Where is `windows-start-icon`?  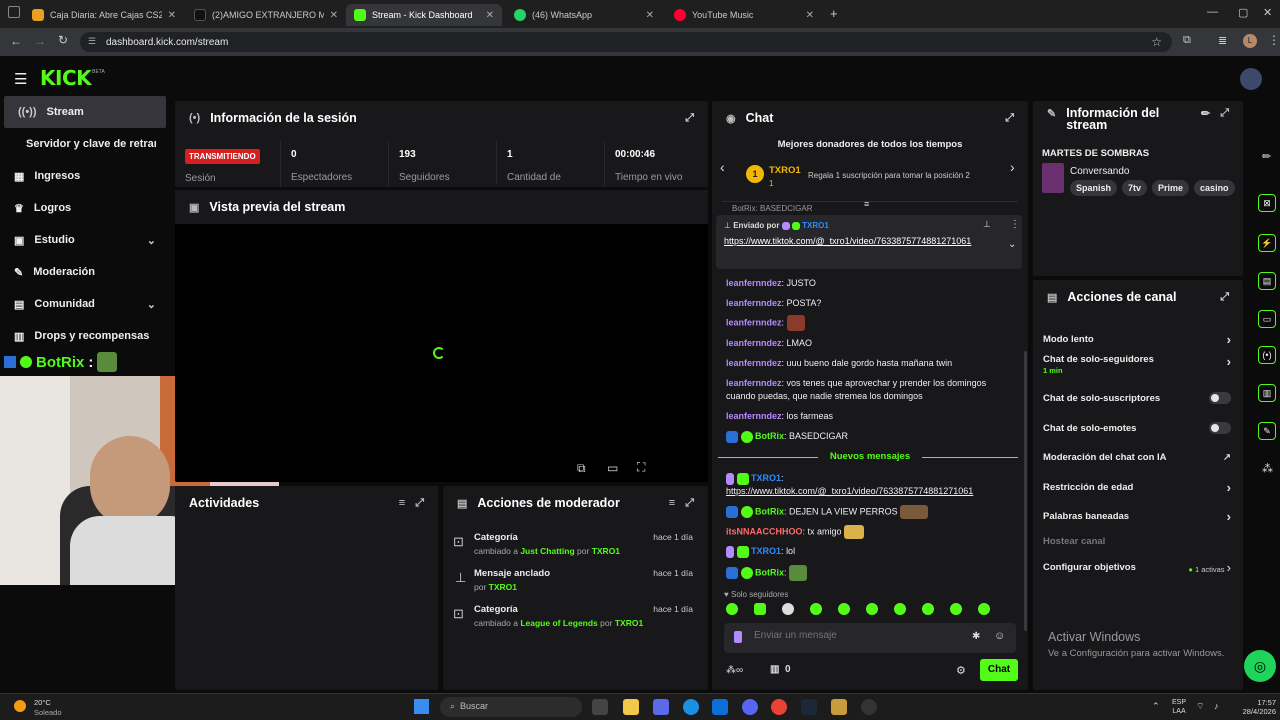 windows-start-icon is located at coordinates (421, 706).